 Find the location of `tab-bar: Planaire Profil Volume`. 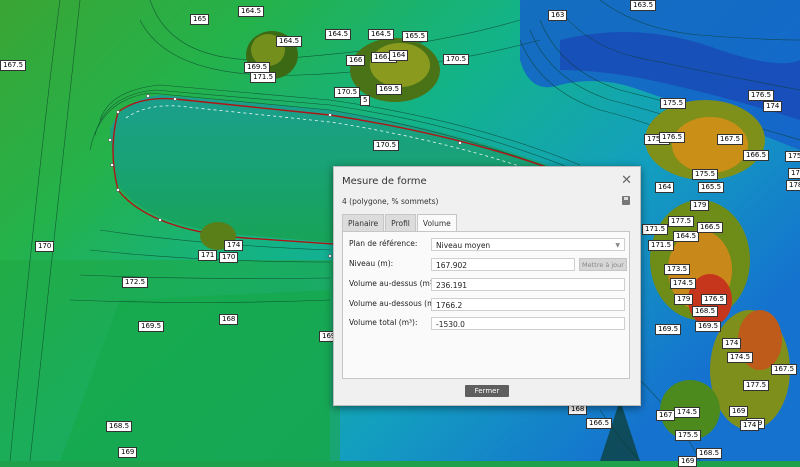

tab-bar: Planaire Profil Volume is located at coordinates (400, 223).